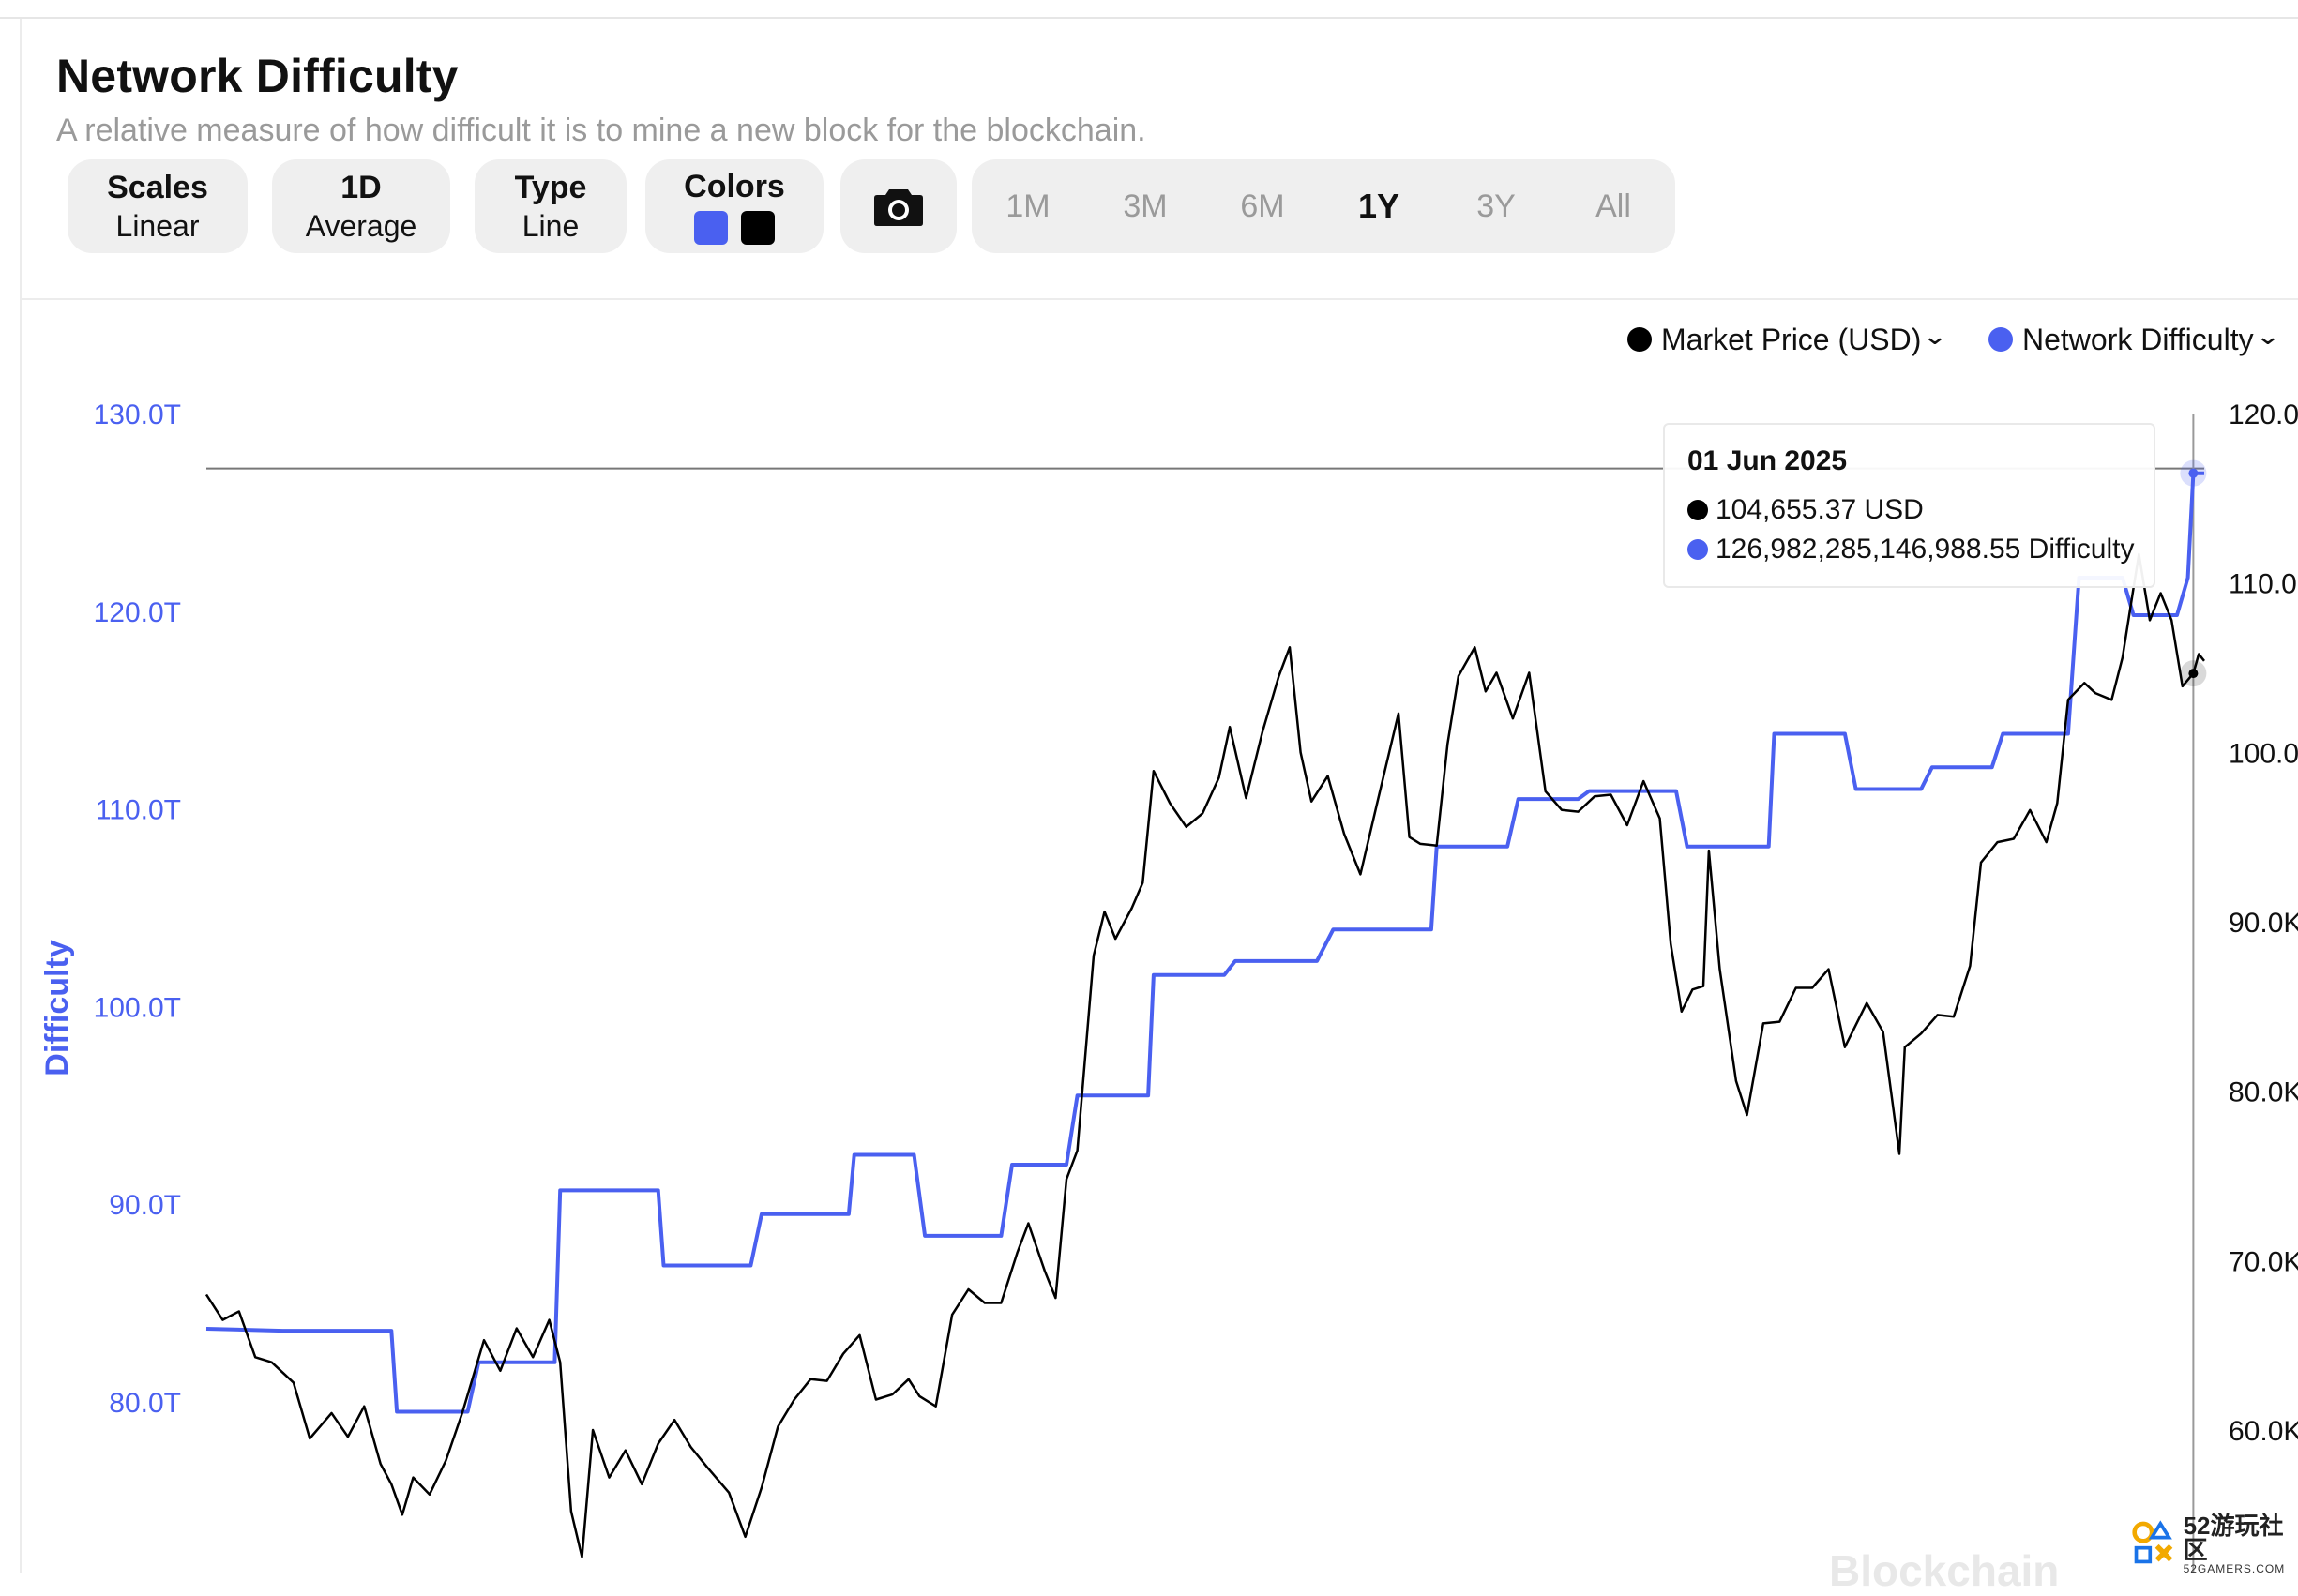 The image size is (2298, 1596). What do you see at coordinates (2263, 1262) in the screenshot?
I see `right-axis-tick: 70.0K` at bounding box center [2263, 1262].